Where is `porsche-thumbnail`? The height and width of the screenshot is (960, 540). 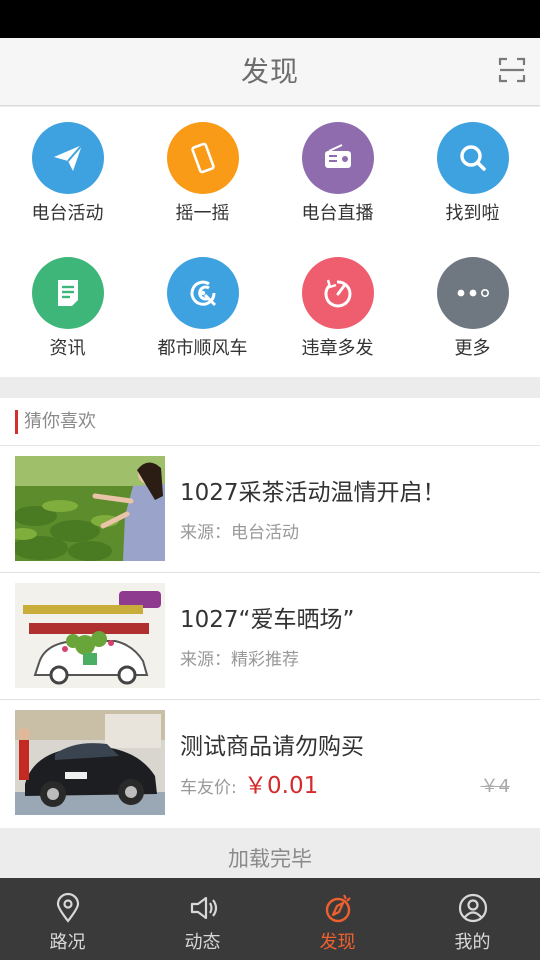
porsche-thumbnail is located at coordinates (90, 762).